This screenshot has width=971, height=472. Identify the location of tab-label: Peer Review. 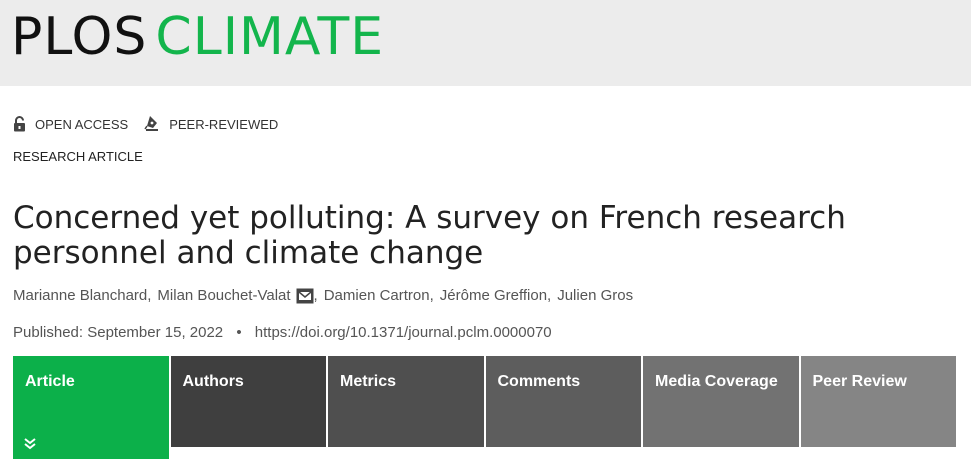
(859, 381).